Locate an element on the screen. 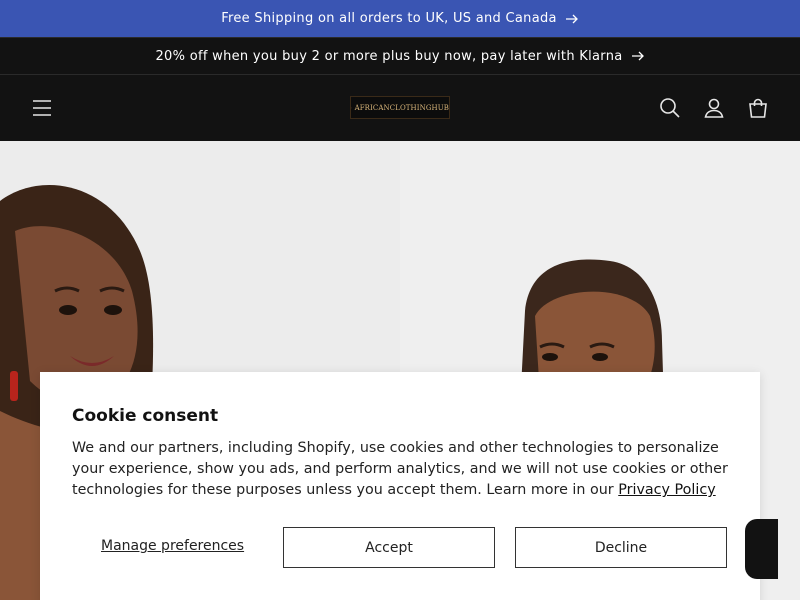  cart-icon is located at coordinates (758, 108).